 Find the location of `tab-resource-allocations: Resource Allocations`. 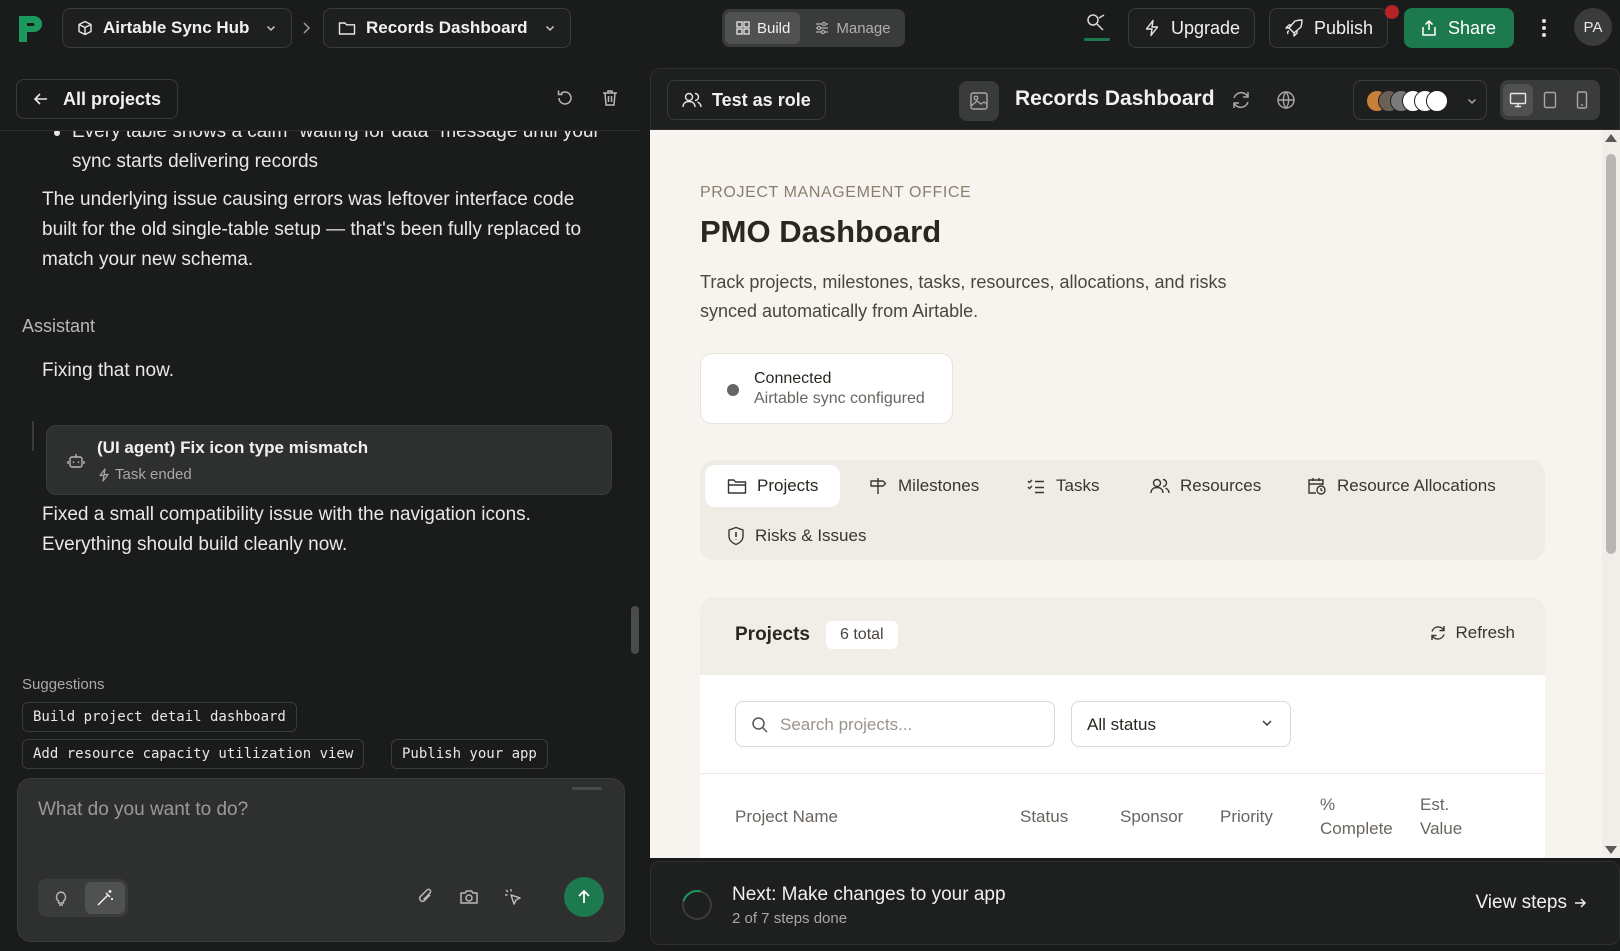

tab-resource-allocations: Resource Allocations is located at coordinates (1401, 486).